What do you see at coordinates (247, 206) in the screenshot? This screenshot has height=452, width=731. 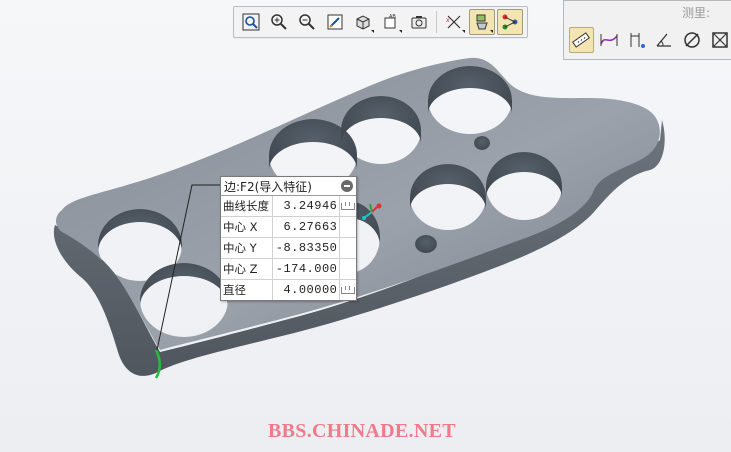 I see `info-label: 曲线长度` at bounding box center [247, 206].